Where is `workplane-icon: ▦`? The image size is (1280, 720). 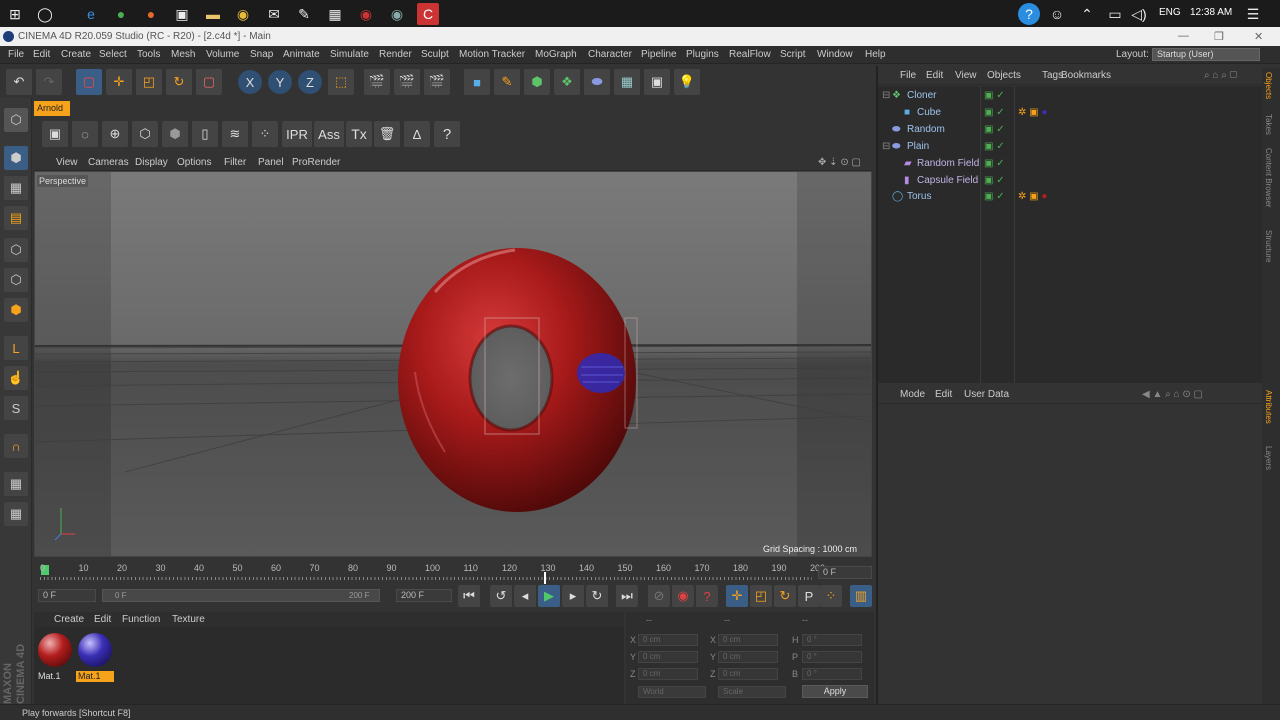 workplane-icon: ▦ is located at coordinates (16, 484).